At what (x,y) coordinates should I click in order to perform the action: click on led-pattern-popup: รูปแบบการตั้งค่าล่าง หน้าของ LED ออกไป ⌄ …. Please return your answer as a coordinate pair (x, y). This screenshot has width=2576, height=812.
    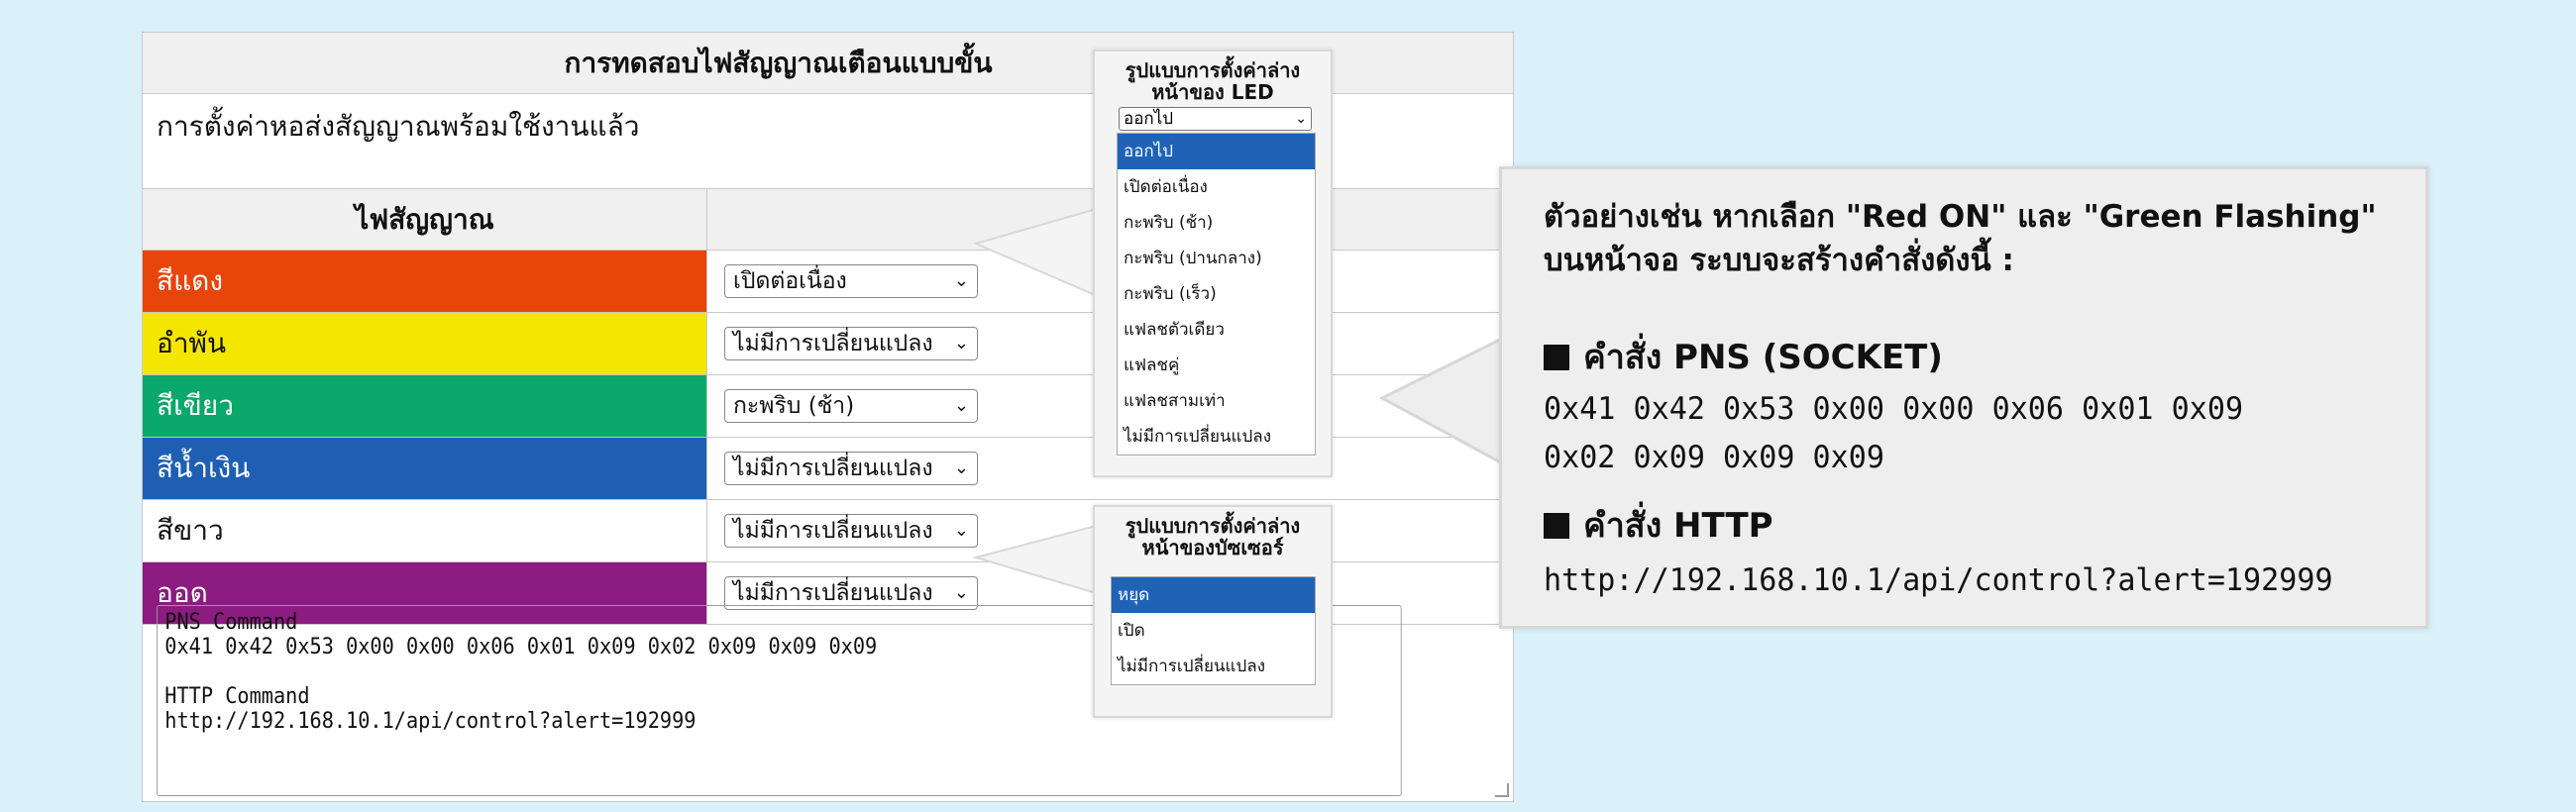
    Looking at the image, I should click on (1213, 263).